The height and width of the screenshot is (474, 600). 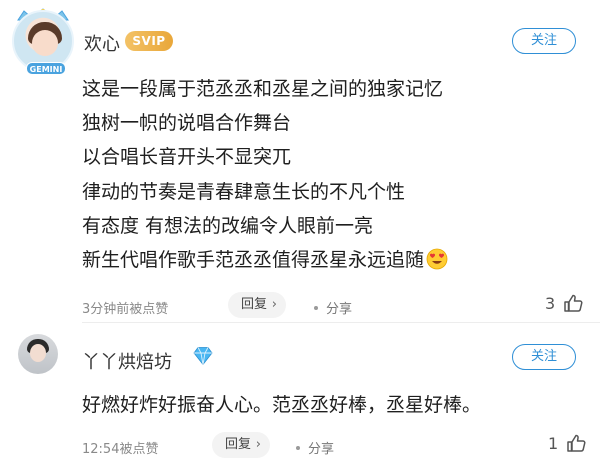 I want to click on like-button: 3, so click(x=564, y=303).